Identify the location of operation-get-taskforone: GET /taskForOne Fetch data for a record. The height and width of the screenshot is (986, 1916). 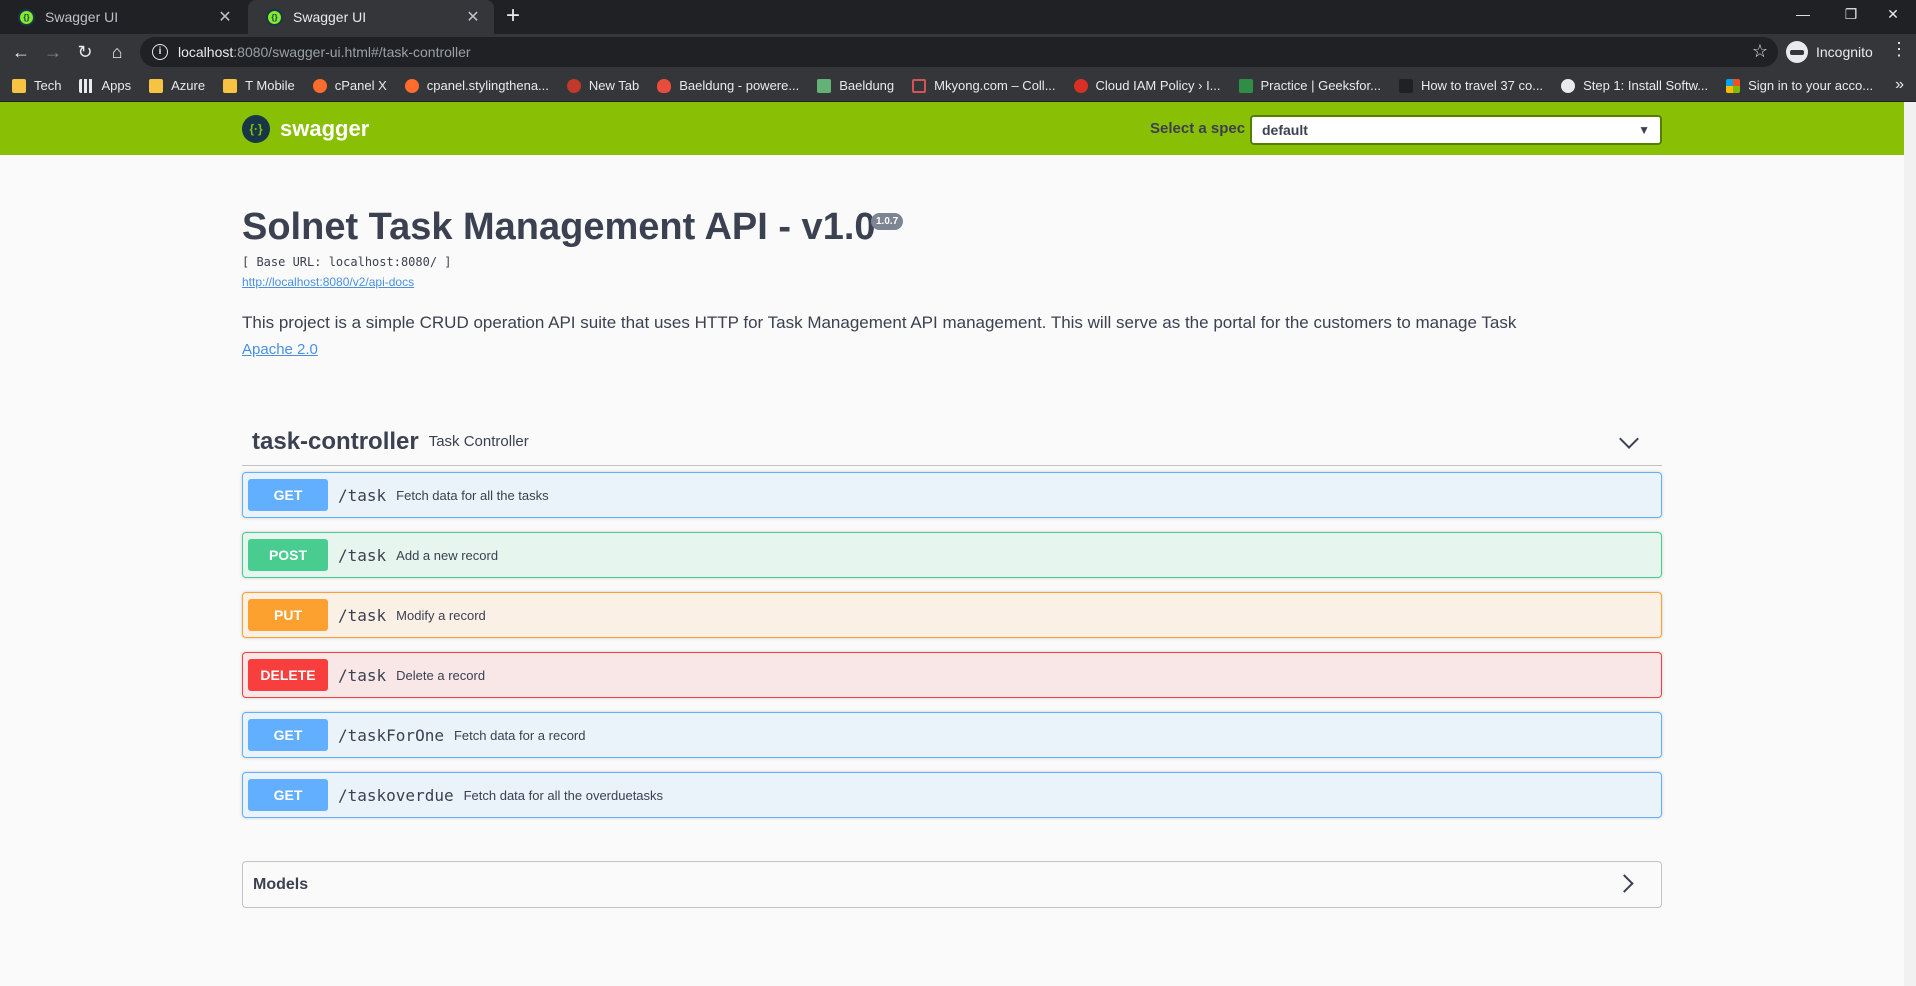
(952, 735).